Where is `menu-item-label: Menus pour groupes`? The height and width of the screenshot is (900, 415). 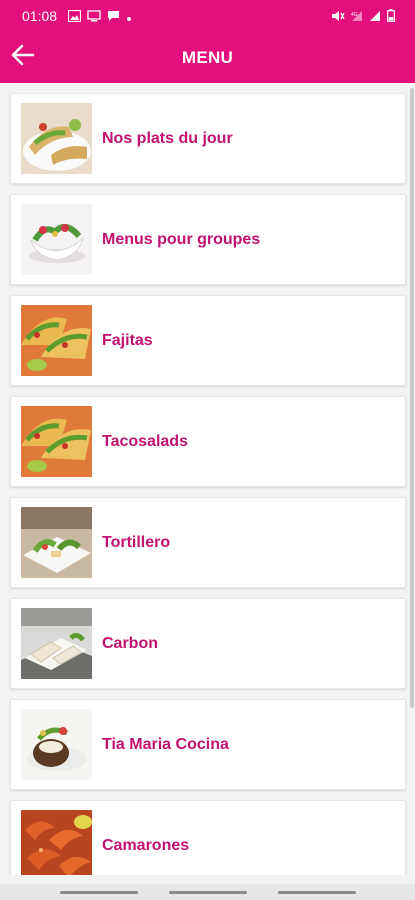
menu-item-label: Menus pour groupes is located at coordinates (181, 239).